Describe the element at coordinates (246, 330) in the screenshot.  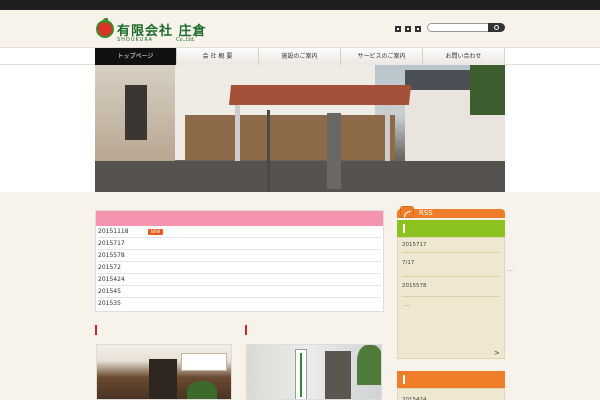
I see `section-marker-right` at that location.